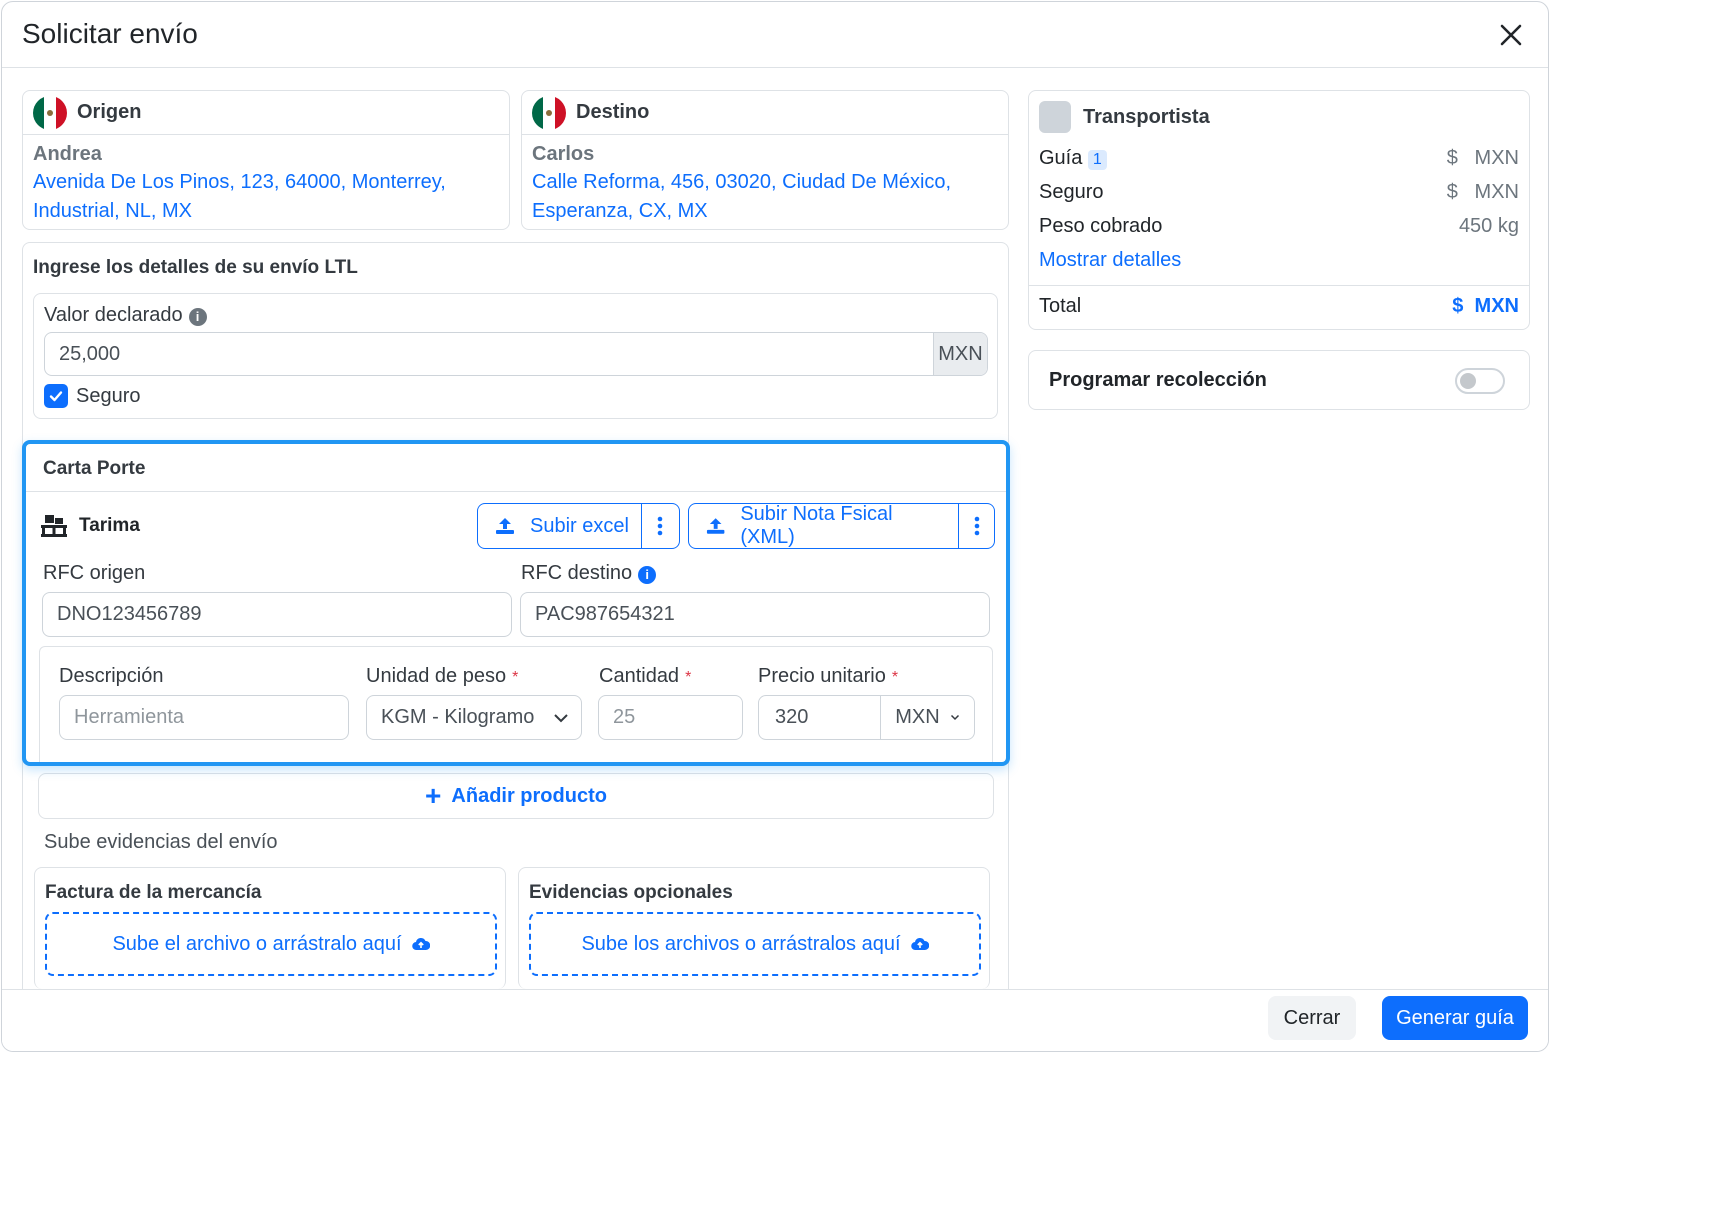  Describe the element at coordinates (895, 677) in the screenshot. I see `required-mark: *` at that location.